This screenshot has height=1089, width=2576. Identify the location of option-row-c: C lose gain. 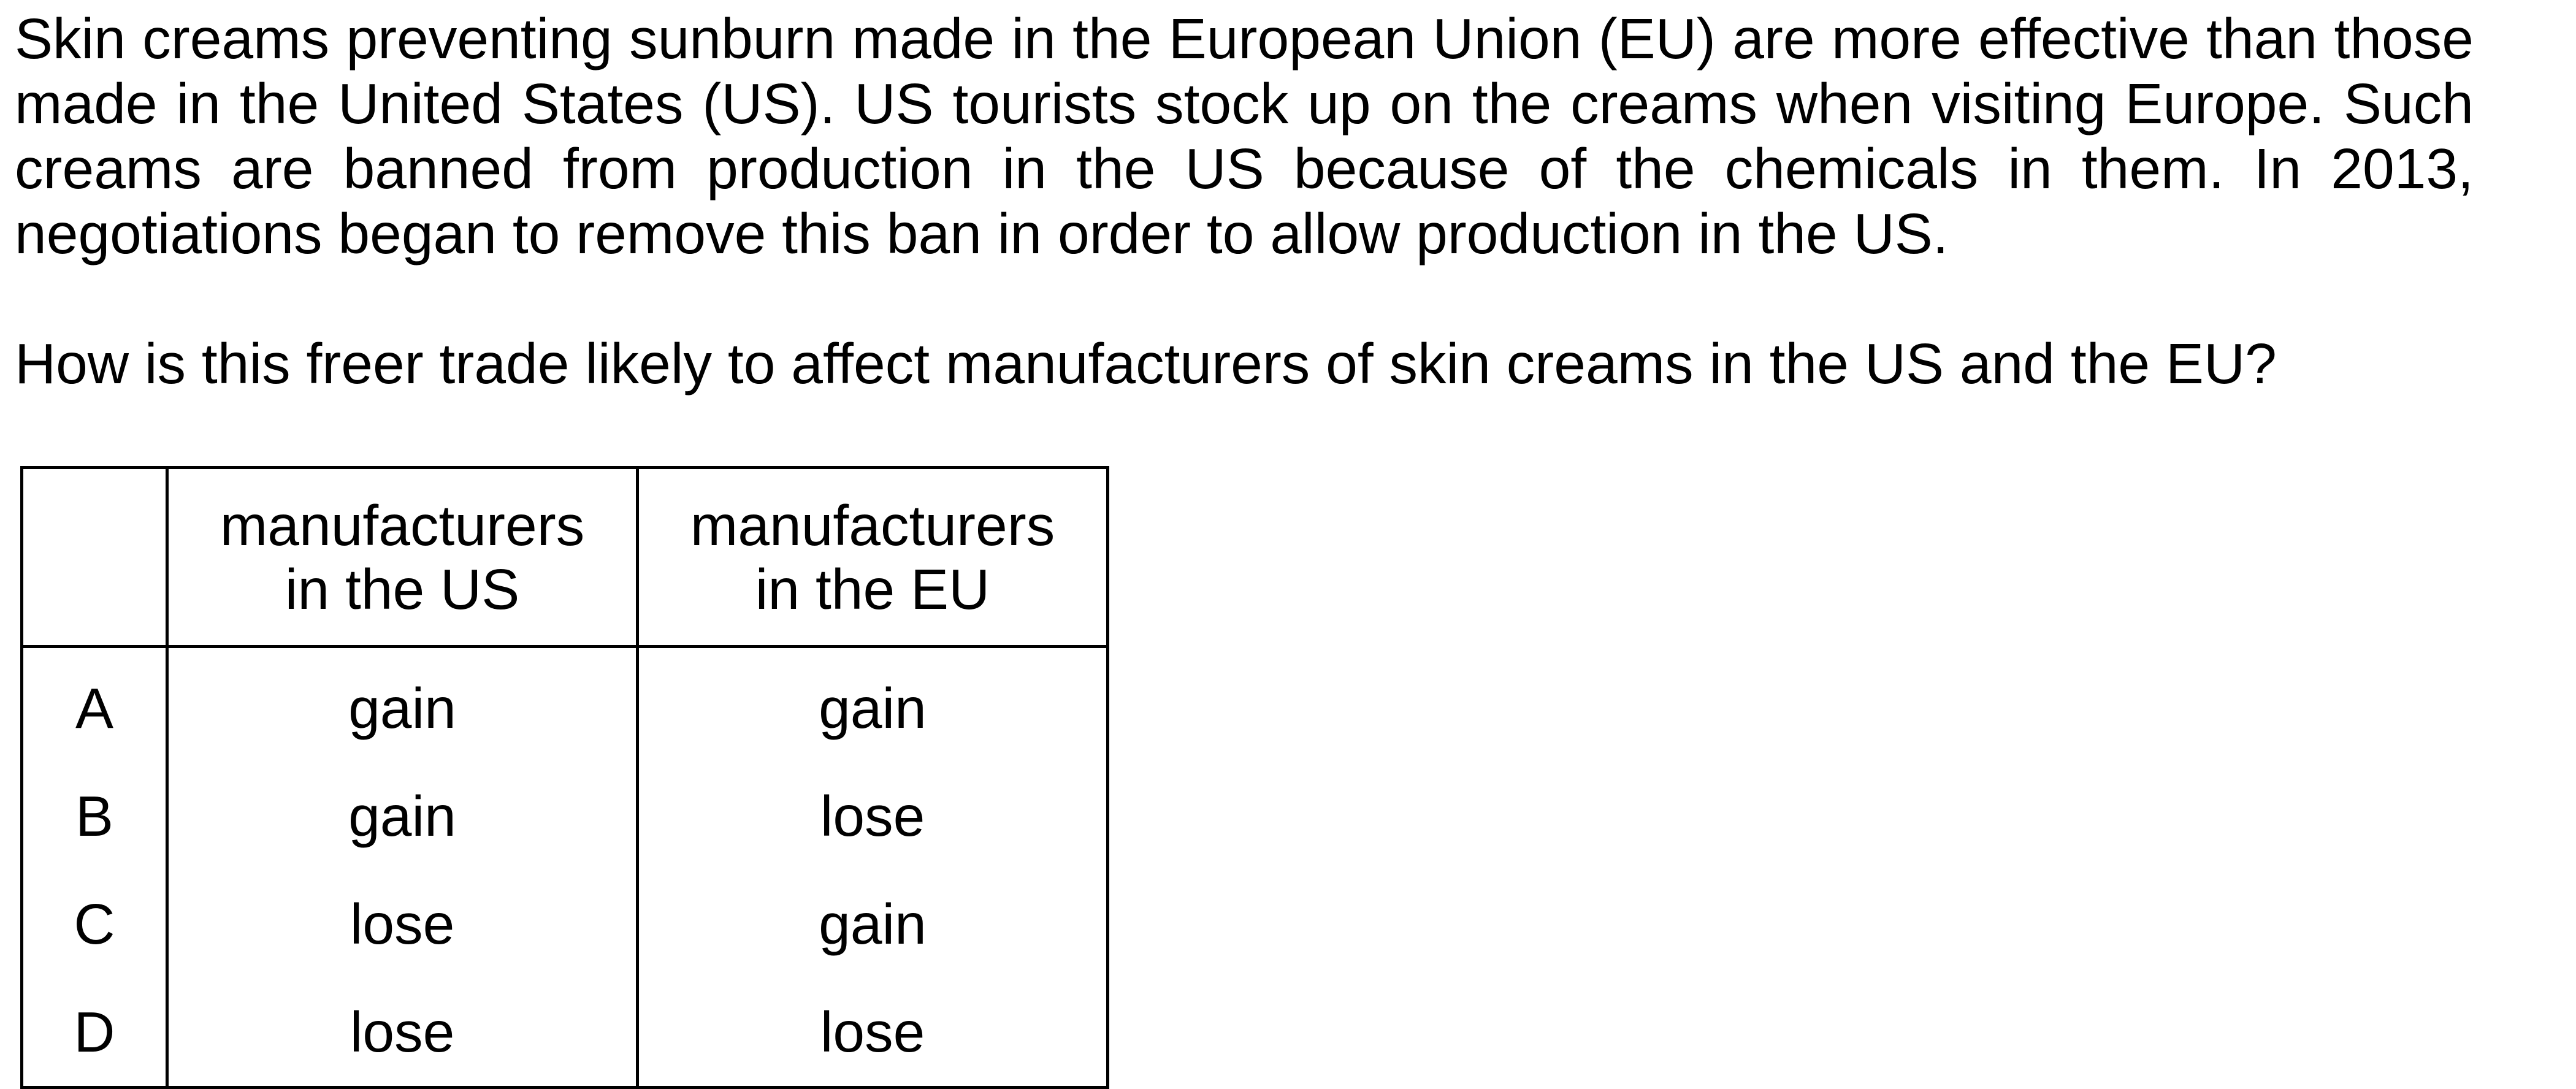
(564, 924).